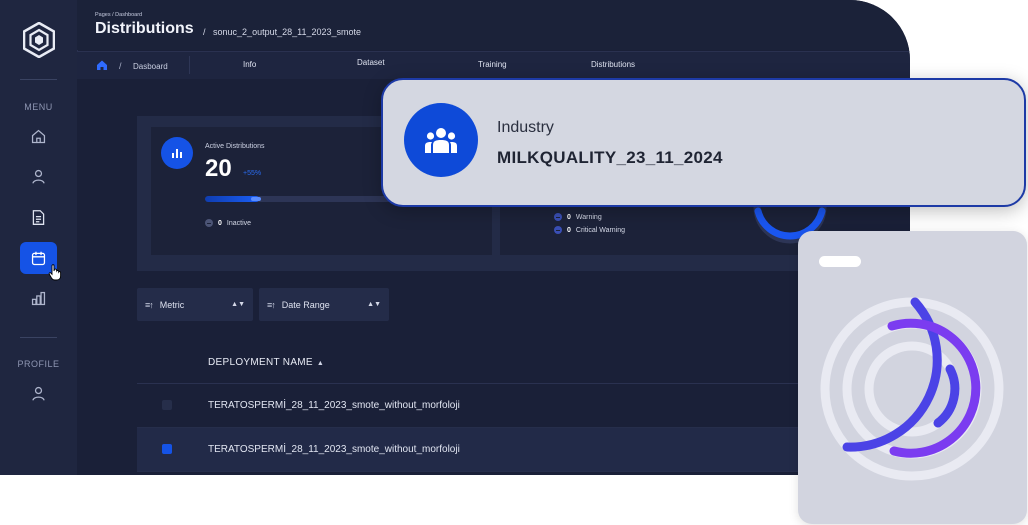 The height and width of the screenshot is (525, 1028). I want to click on sidebar-item-profile, so click(38, 393).